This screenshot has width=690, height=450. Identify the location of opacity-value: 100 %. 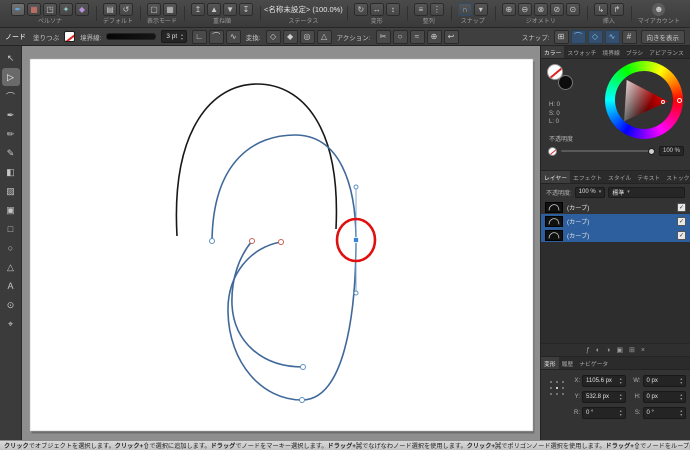
(671, 151).